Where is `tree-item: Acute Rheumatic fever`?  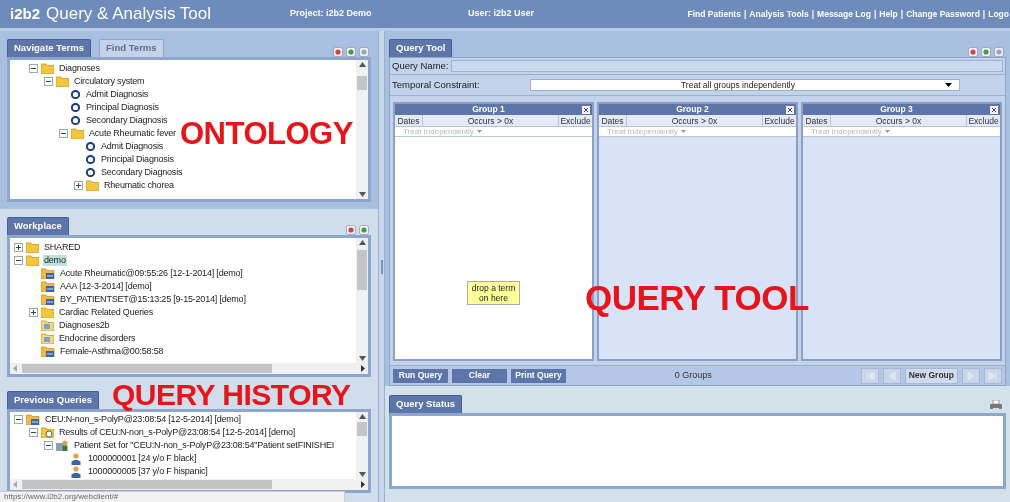 tree-item: Acute Rheumatic fever is located at coordinates (132, 133).